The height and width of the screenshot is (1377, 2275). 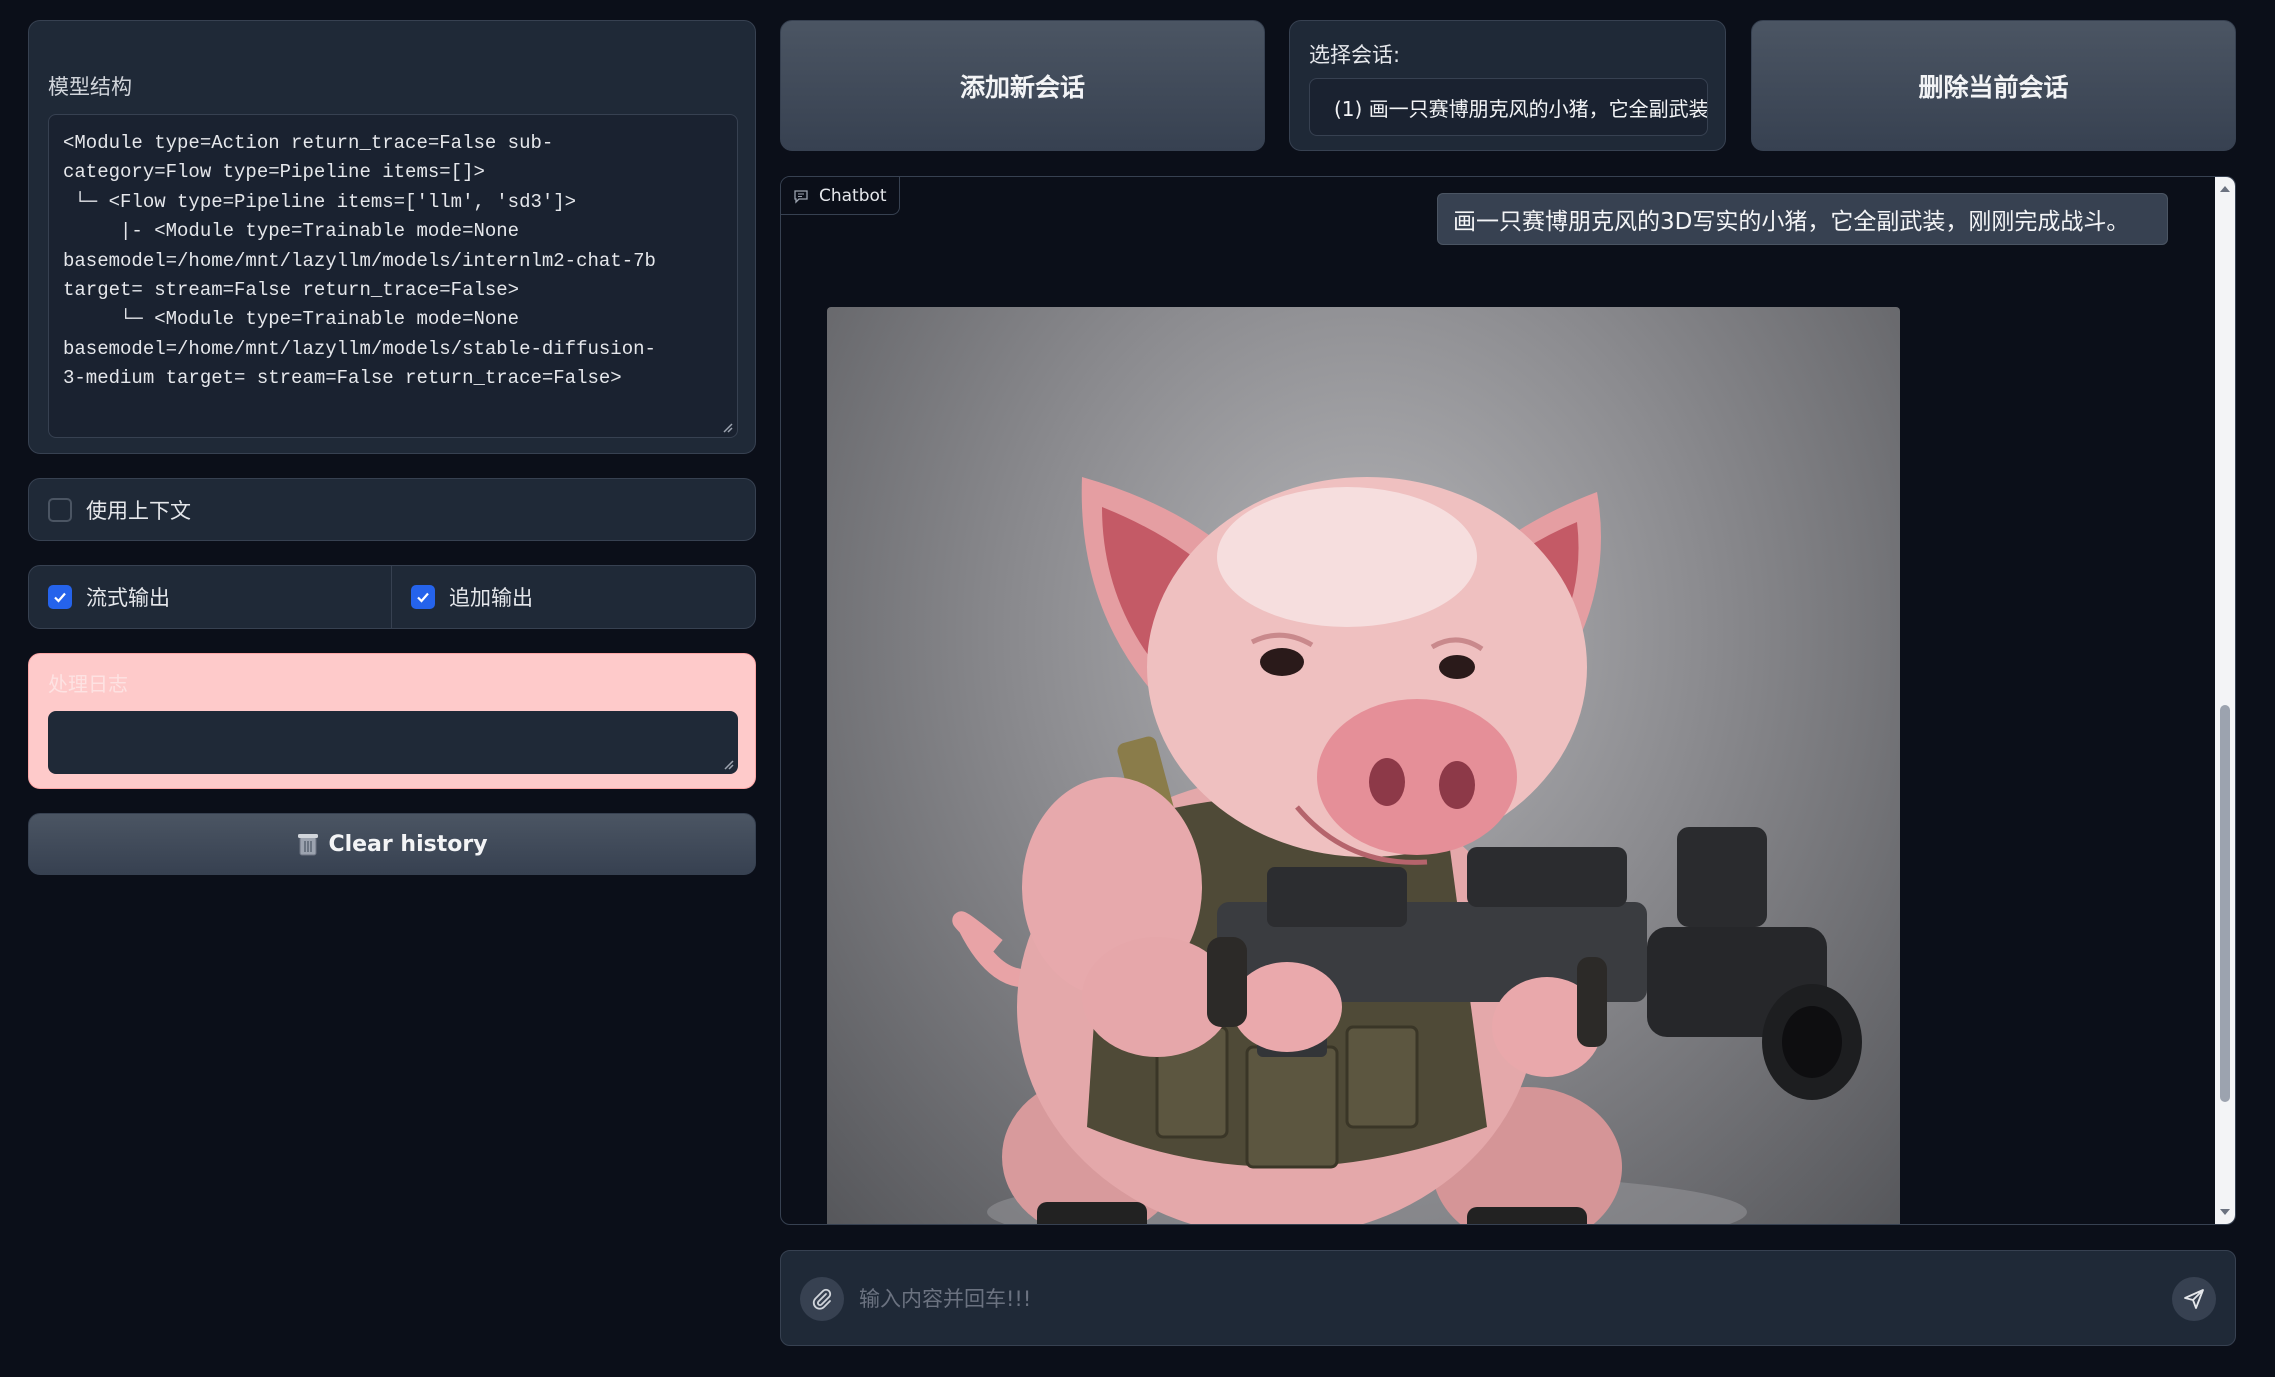 What do you see at coordinates (90, 87) in the screenshot?
I see `model-structure-label: 模型结构` at bounding box center [90, 87].